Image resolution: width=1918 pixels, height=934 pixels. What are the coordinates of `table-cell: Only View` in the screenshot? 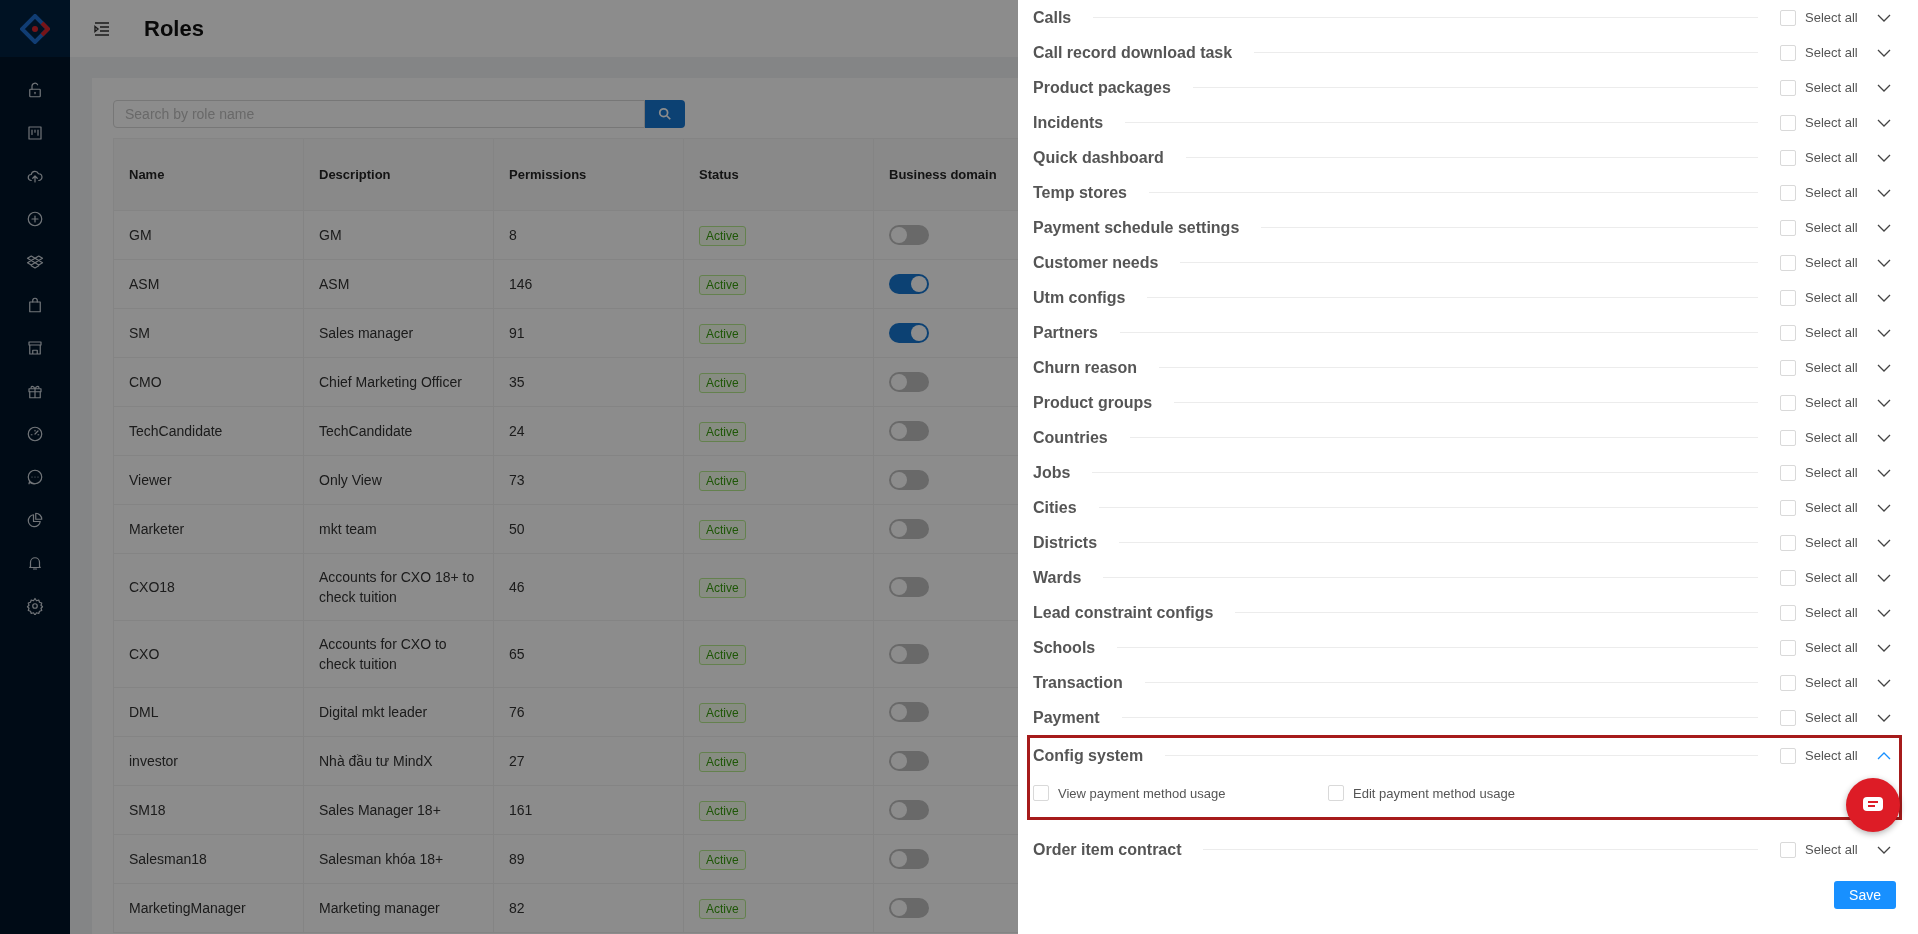 It's located at (398, 480).